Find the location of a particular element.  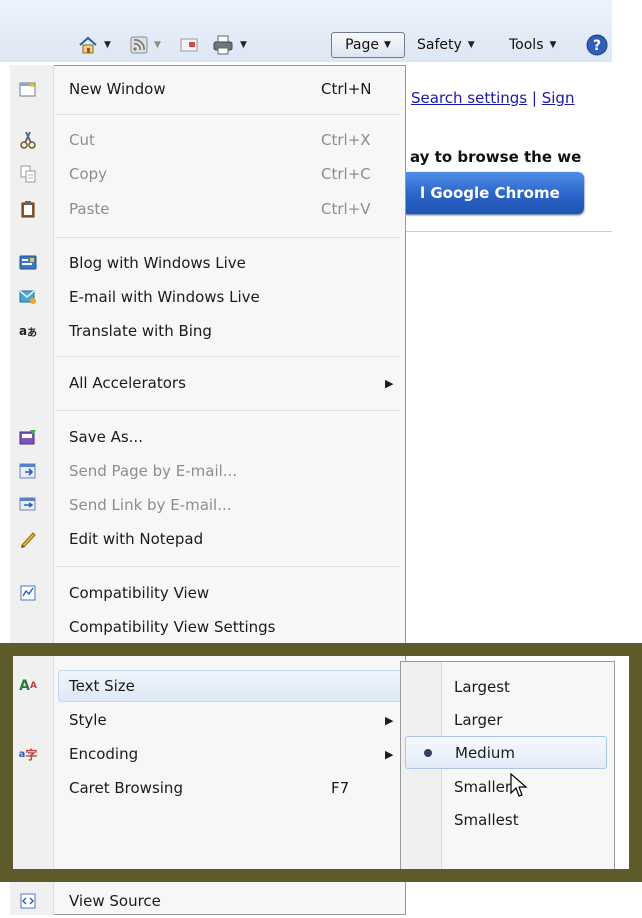

menu-item-text-size: AA Text Size is located at coordinates (208, 686).